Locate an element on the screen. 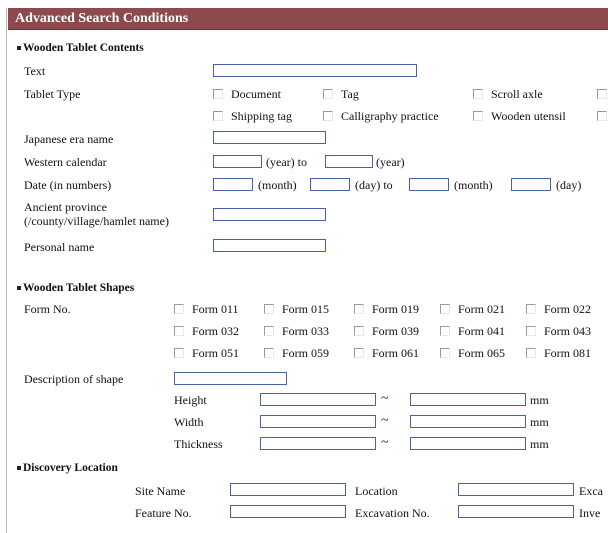 This screenshot has width=608, height=533. section-shapes: Wooden Tablet Shapes is located at coordinates (75, 288).